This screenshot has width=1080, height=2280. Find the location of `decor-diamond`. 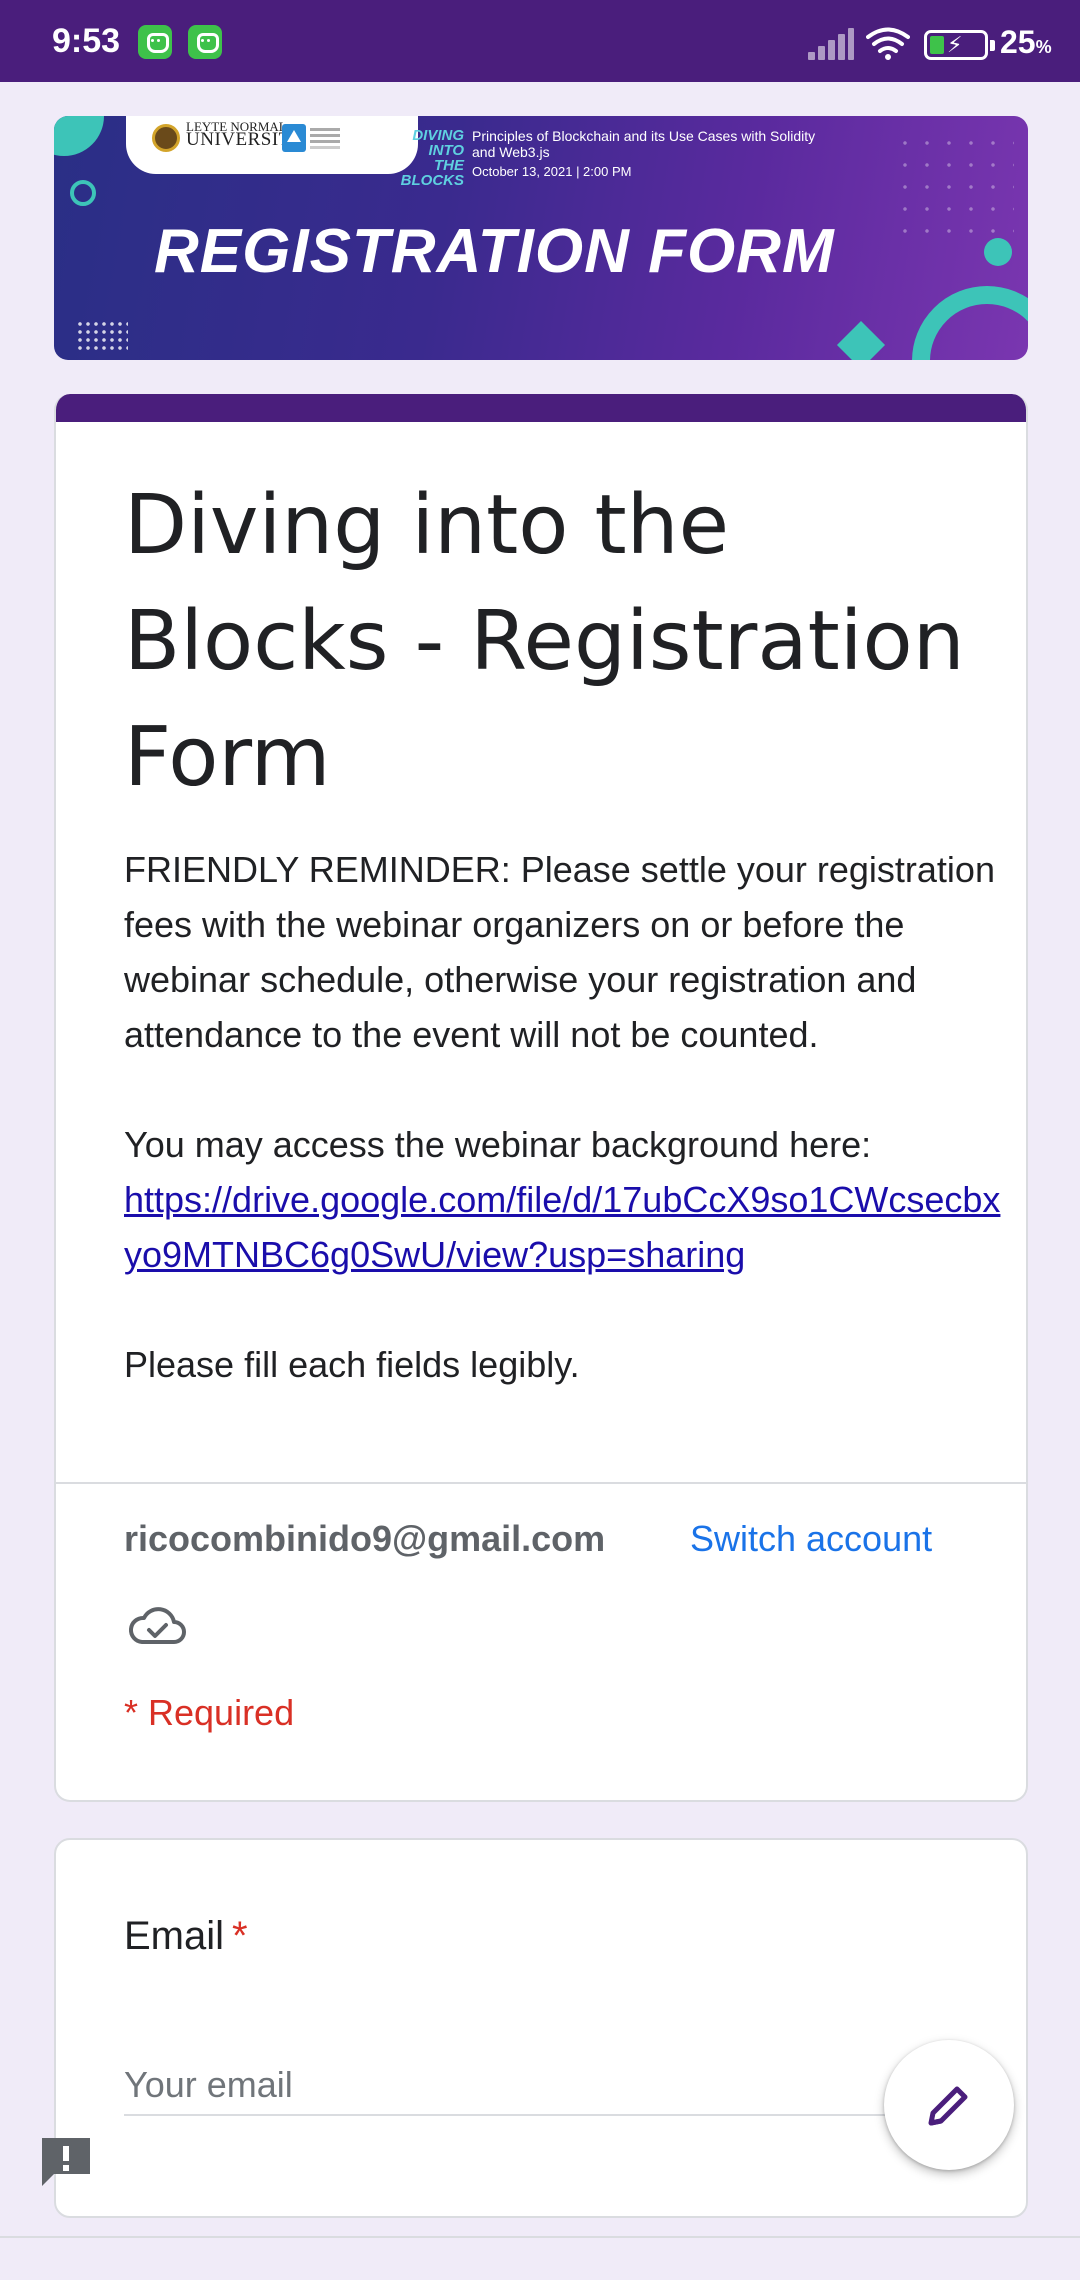

decor-diamond is located at coordinates (861, 340).